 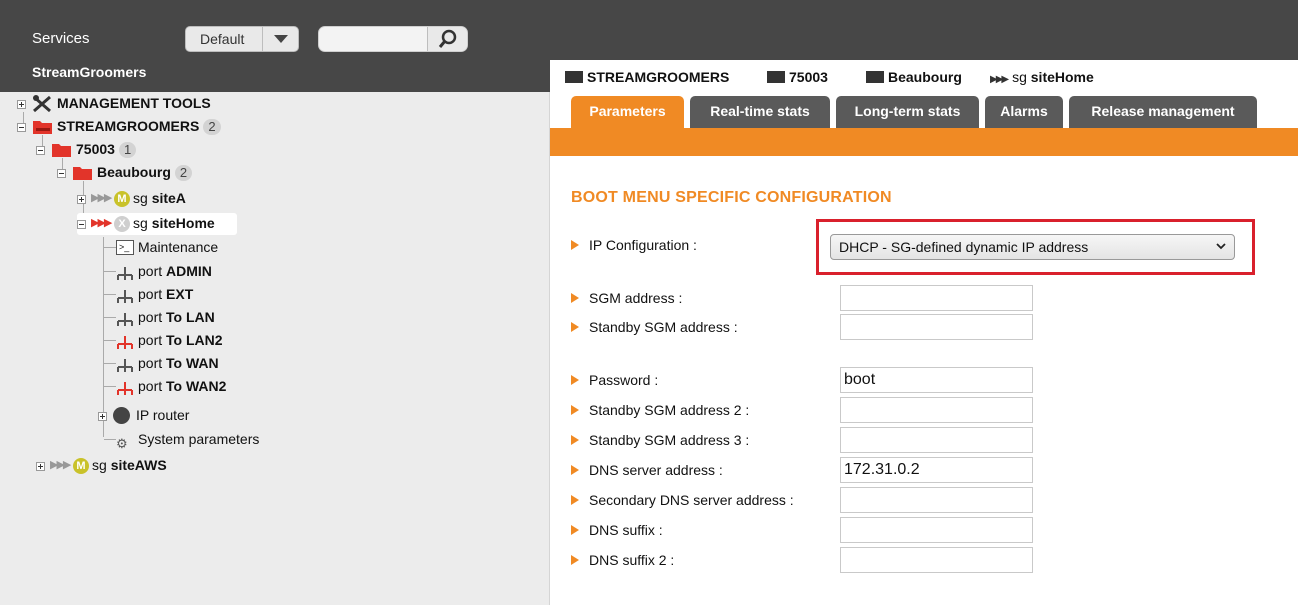 I want to click on breadcrumb-item: ▶▶▶ sg siteHome, so click(x=1042, y=77).